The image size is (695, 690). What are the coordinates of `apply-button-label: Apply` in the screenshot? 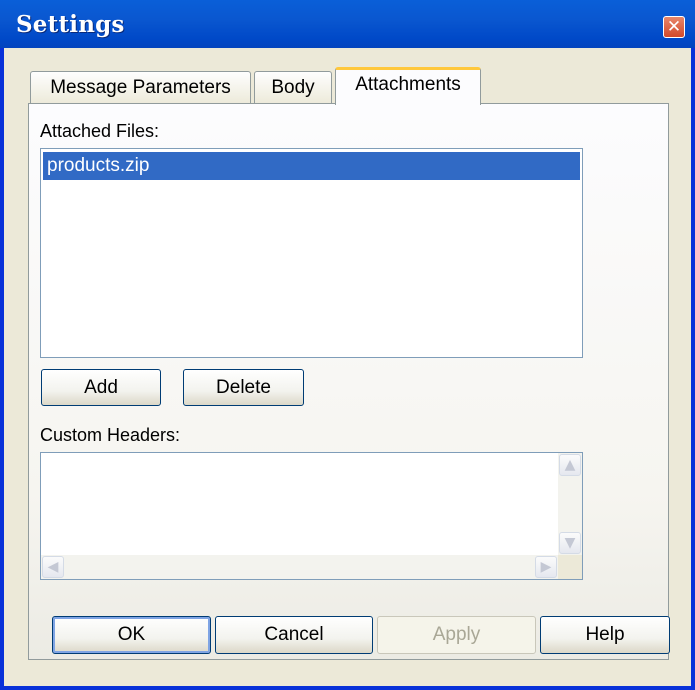 It's located at (456, 634).